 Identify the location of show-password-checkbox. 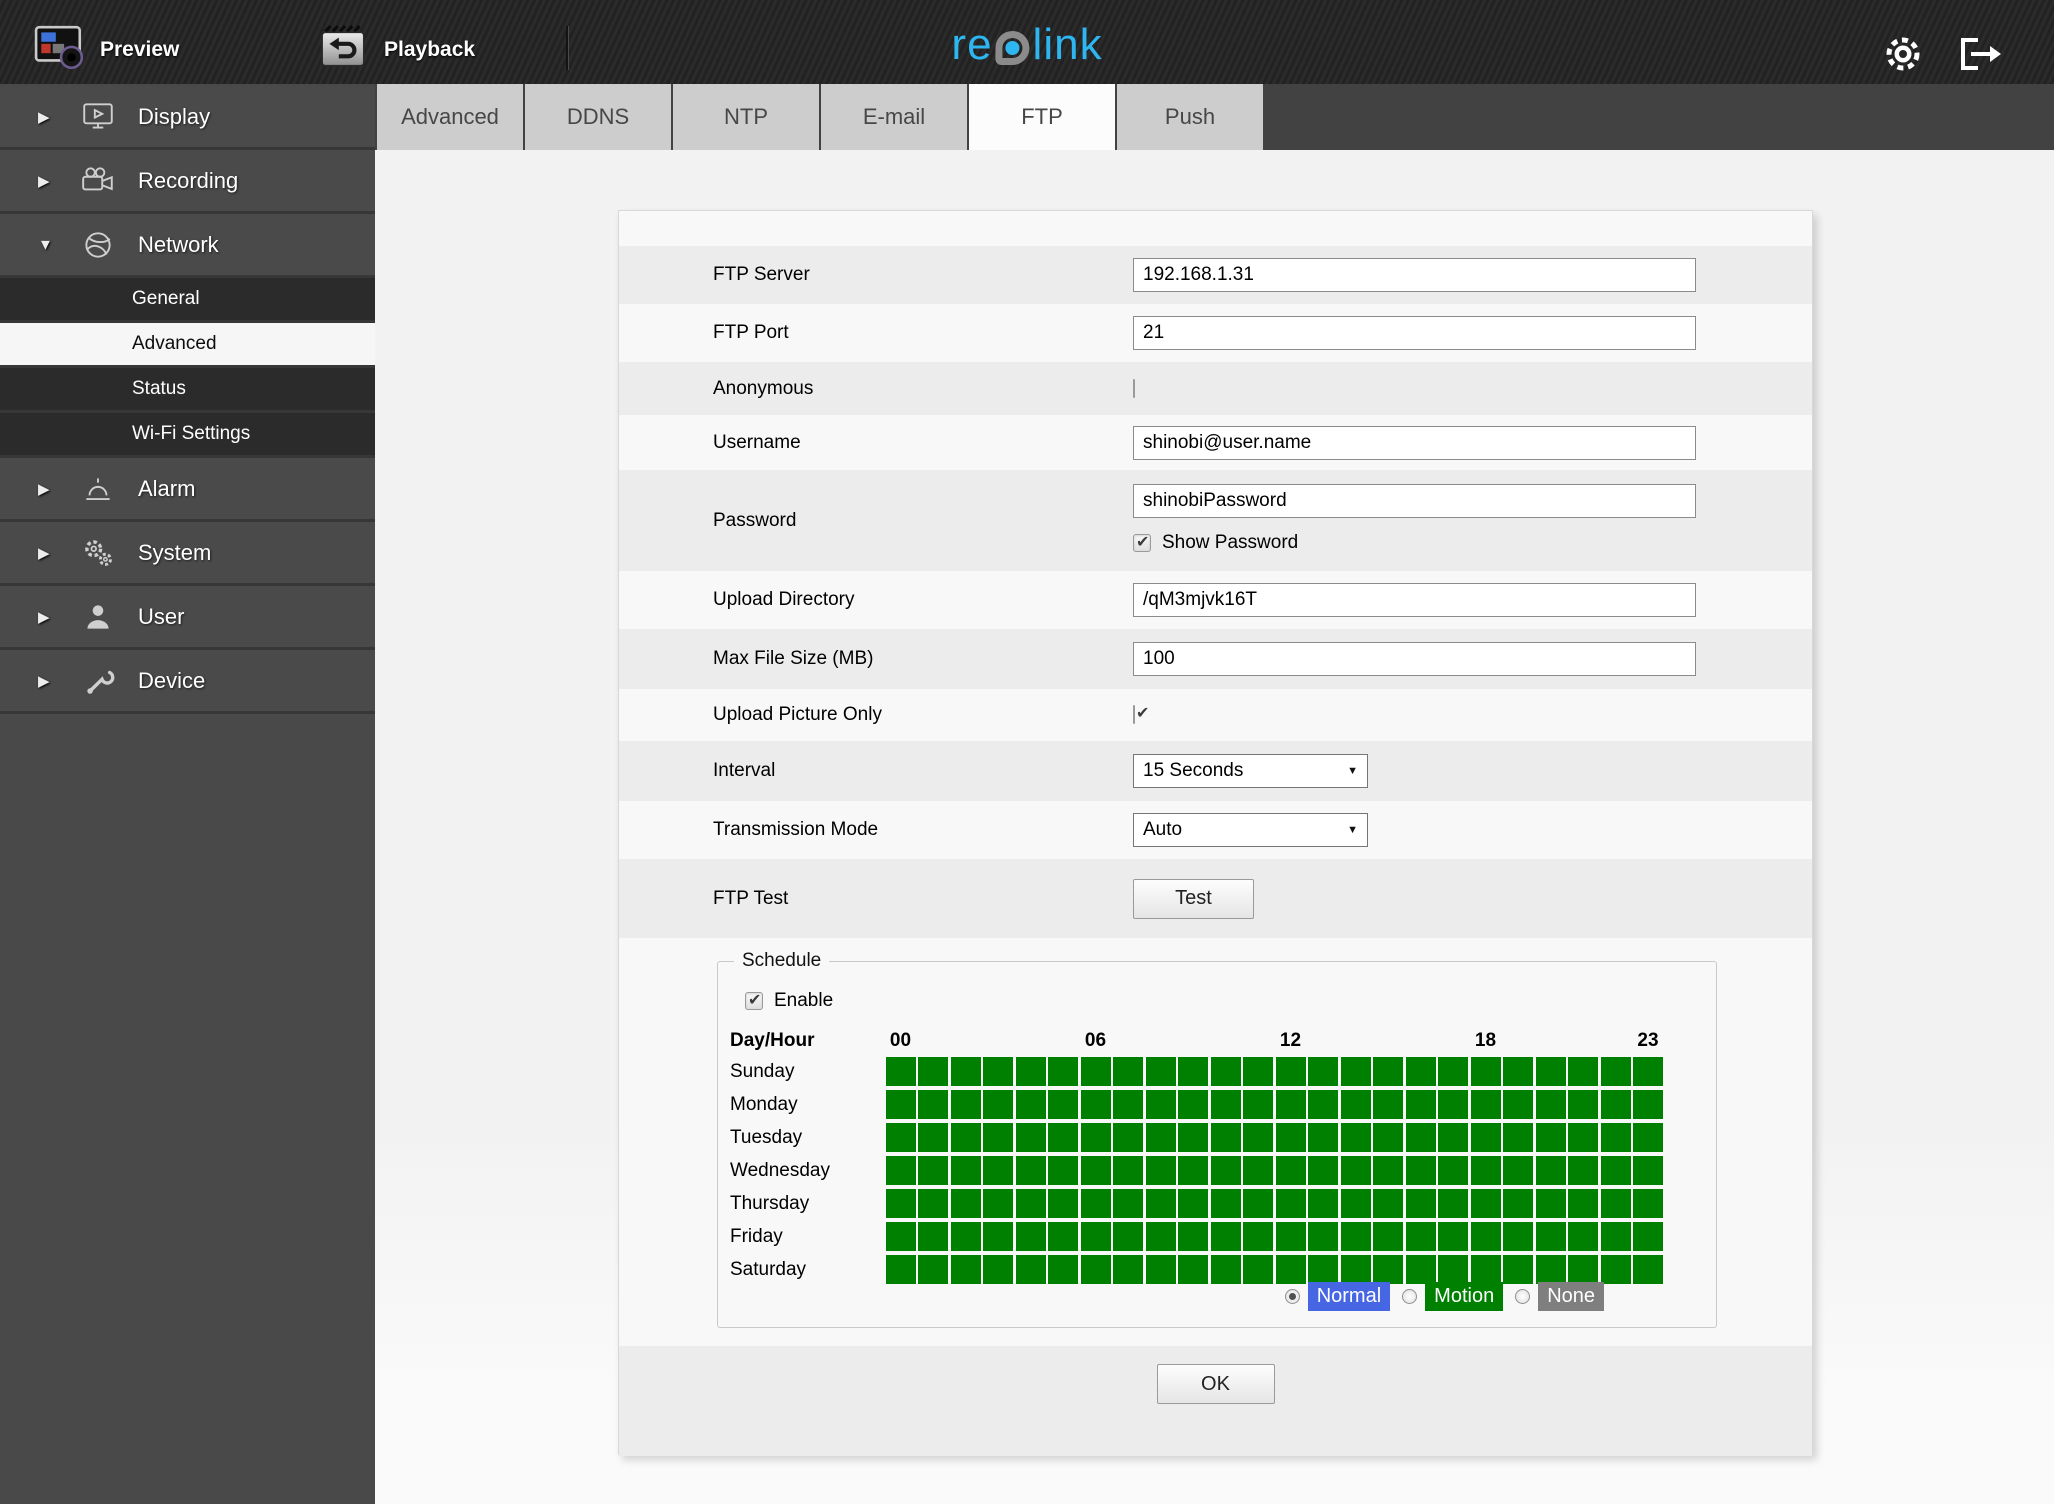
(1142, 542).